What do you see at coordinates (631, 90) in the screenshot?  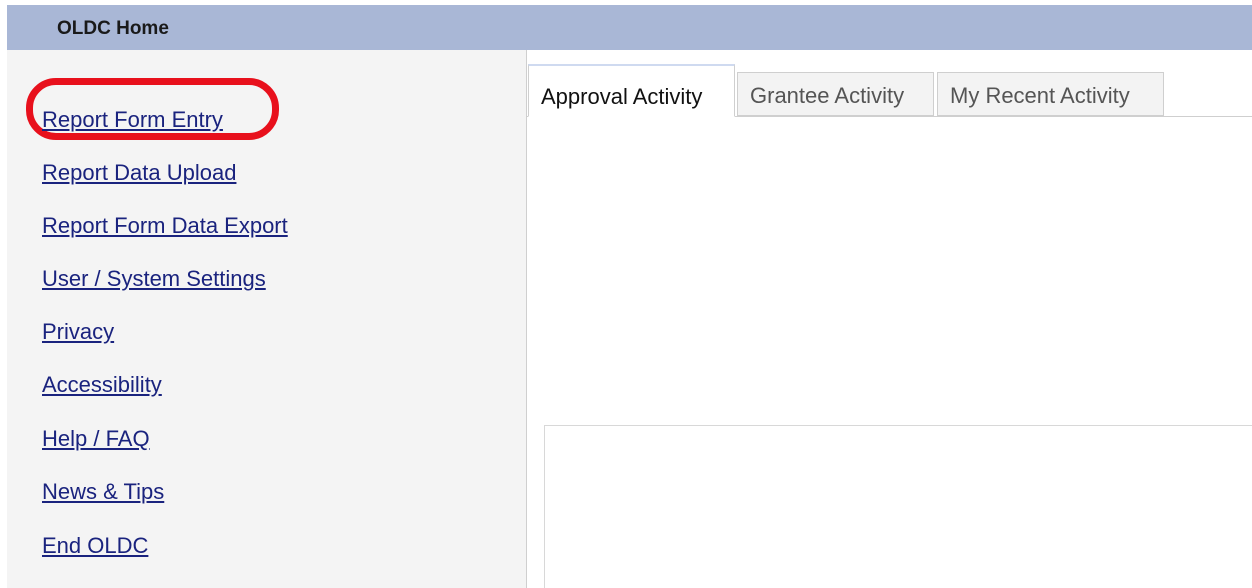 I see `tab-approval-activity: Approval Activity` at bounding box center [631, 90].